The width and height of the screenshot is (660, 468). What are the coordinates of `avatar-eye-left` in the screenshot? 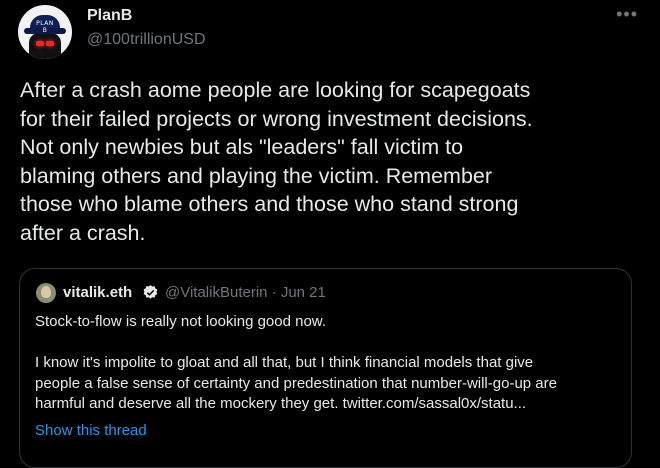 It's located at (40, 43).